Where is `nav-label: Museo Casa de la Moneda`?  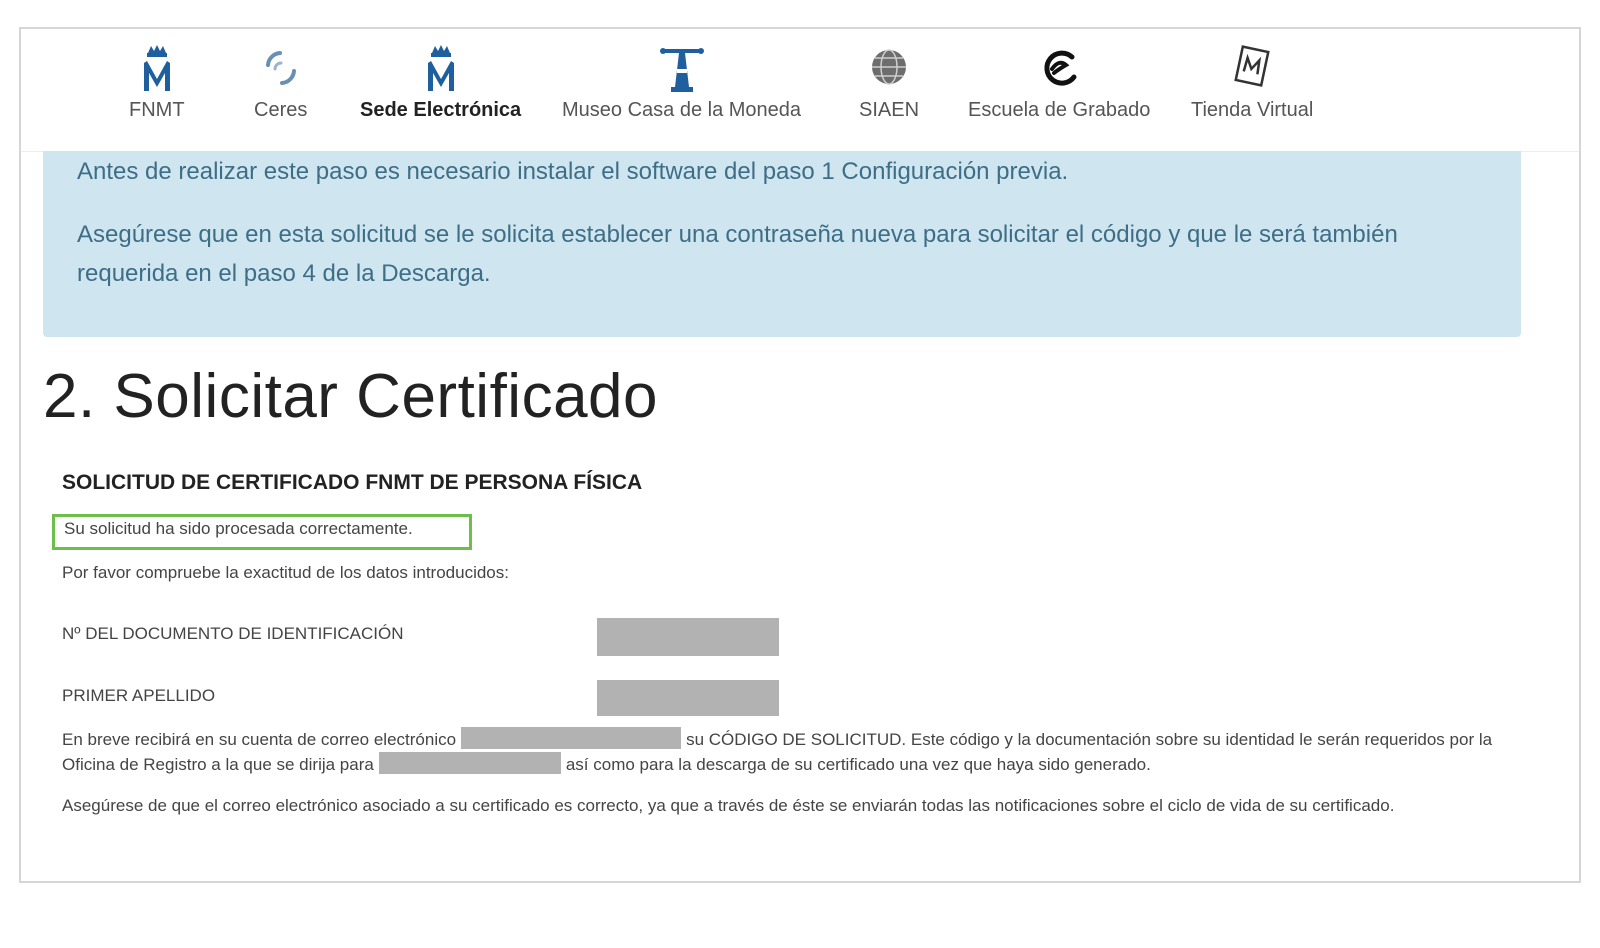 nav-label: Museo Casa de la Moneda is located at coordinates (682, 110).